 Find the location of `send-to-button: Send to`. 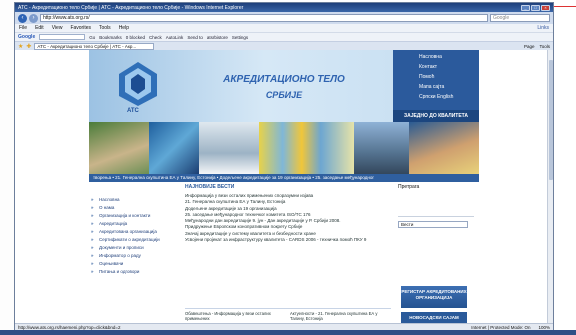

send-to-button: Send to is located at coordinates (195, 37).